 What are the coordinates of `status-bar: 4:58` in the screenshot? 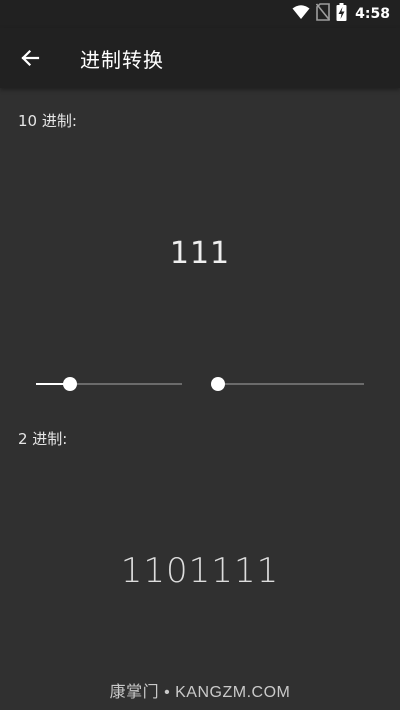 It's located at (200, 14).